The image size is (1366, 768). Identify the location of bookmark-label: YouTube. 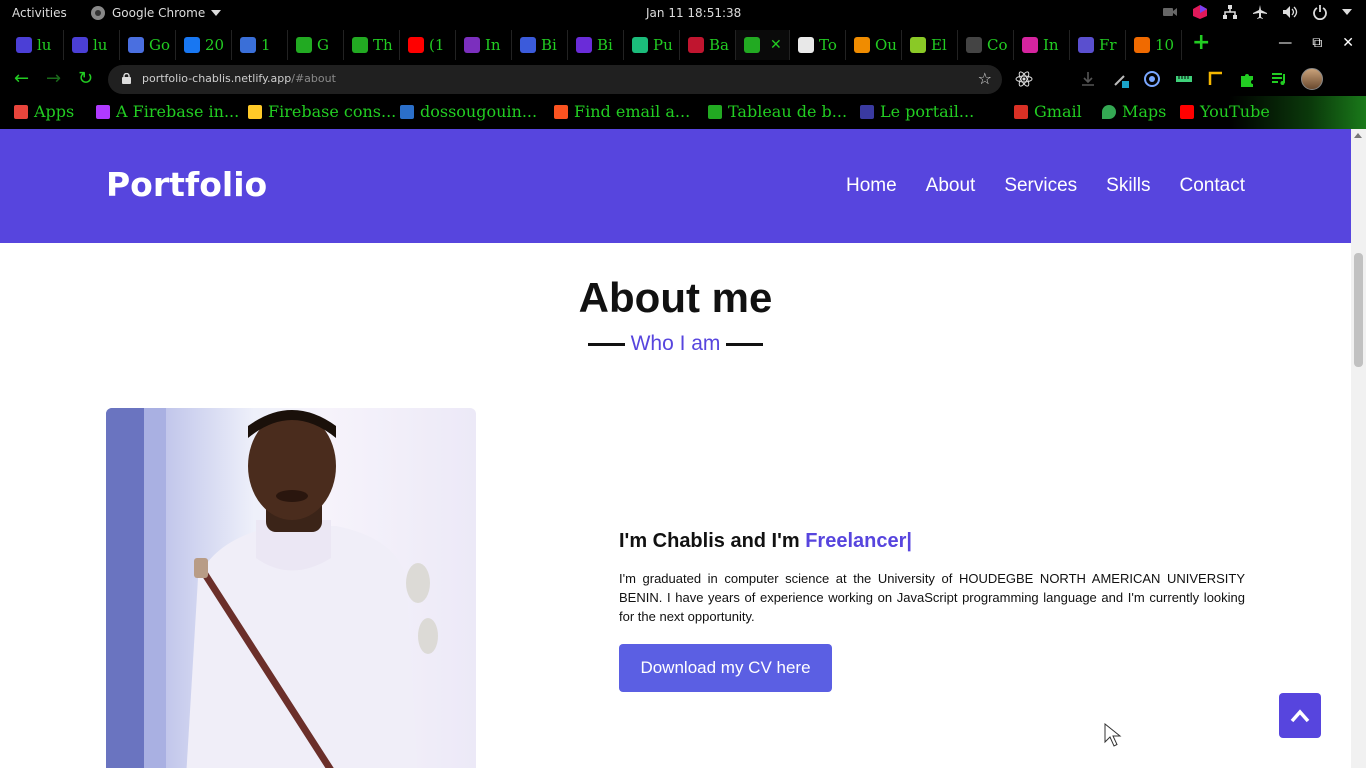
(1235, 111).